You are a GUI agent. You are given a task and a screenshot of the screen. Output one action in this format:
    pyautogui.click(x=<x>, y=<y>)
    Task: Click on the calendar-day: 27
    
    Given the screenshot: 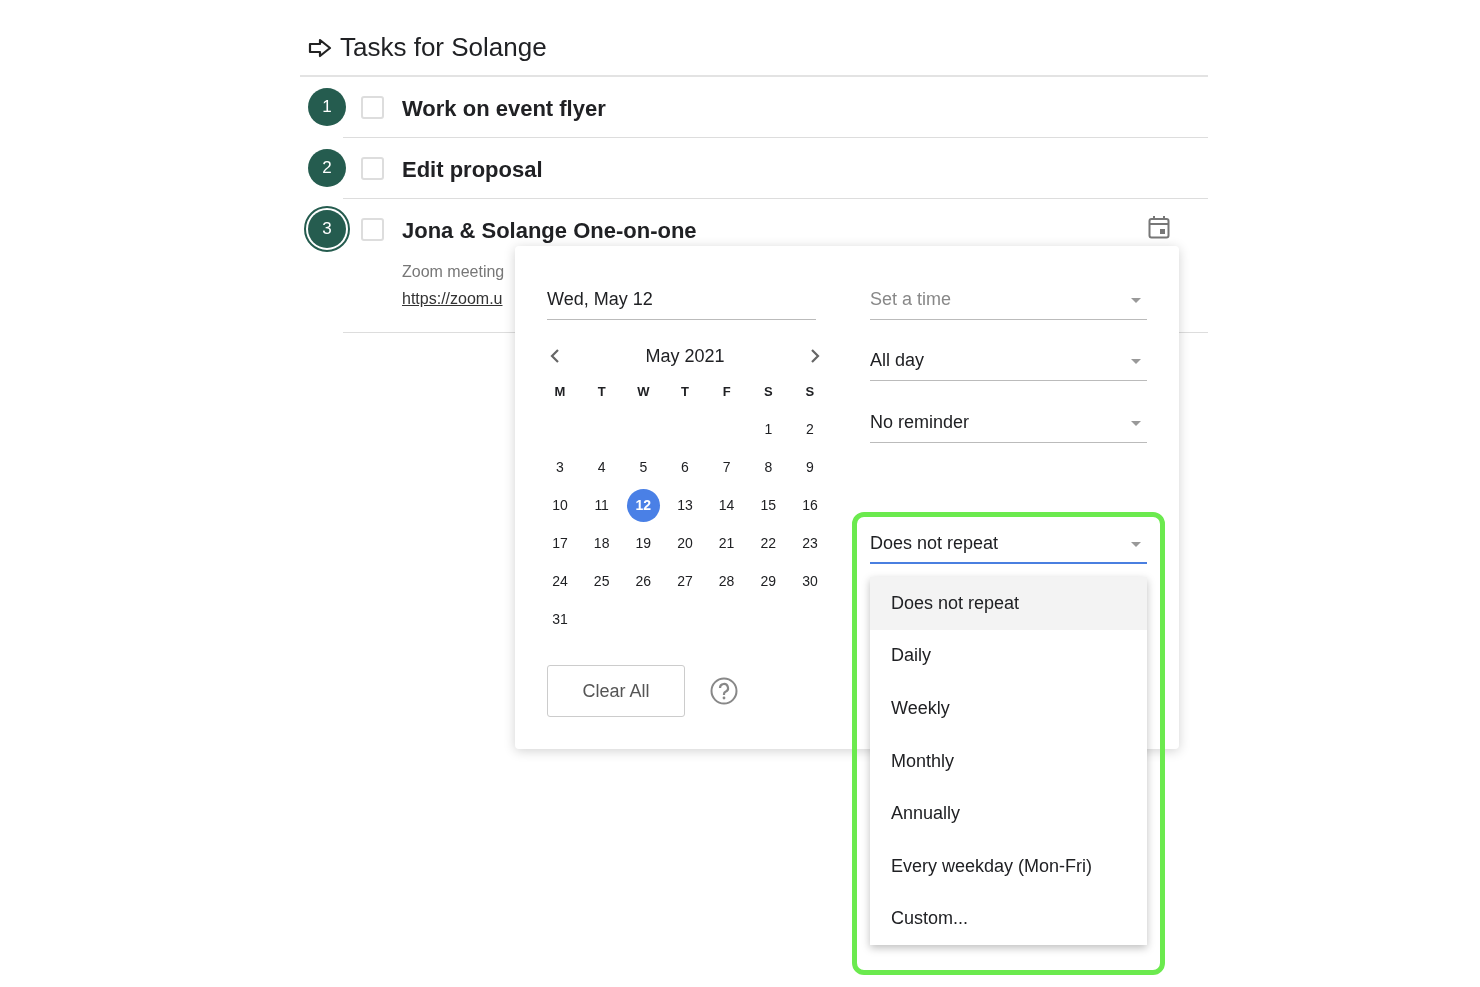 What is the action you would take?
    pyautogui.click(x=685, y=581)
    